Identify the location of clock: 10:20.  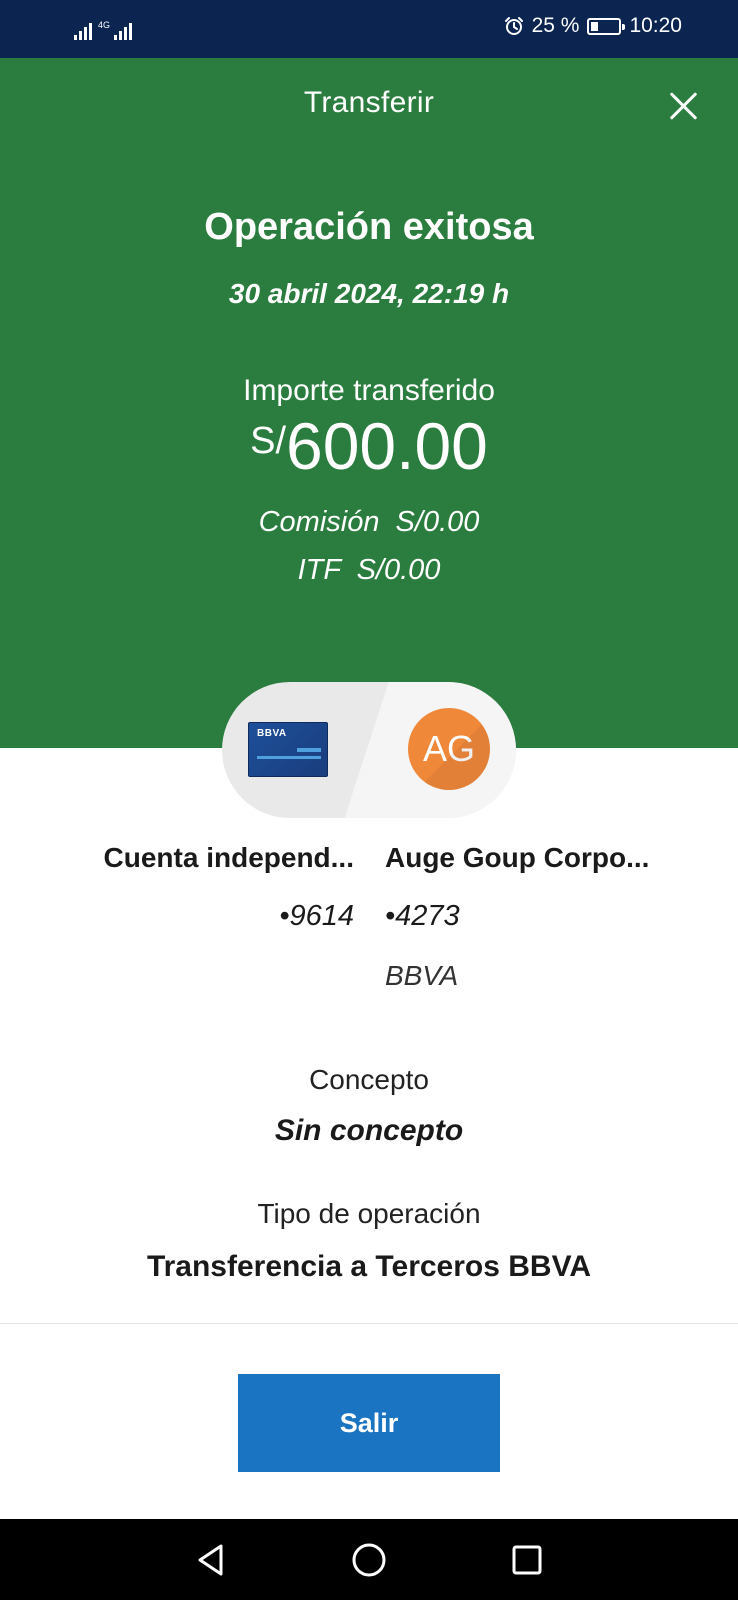
(655, 25).